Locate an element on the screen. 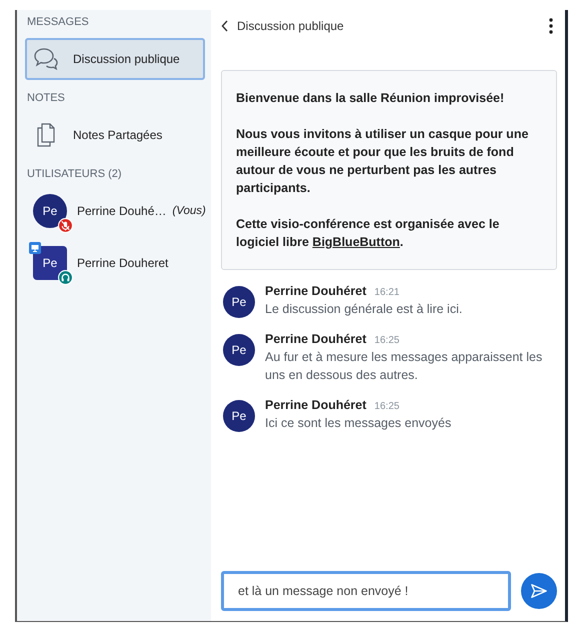 The image size is (576, 624). back-button: Discussion publique is located at coordinates (282, 26).